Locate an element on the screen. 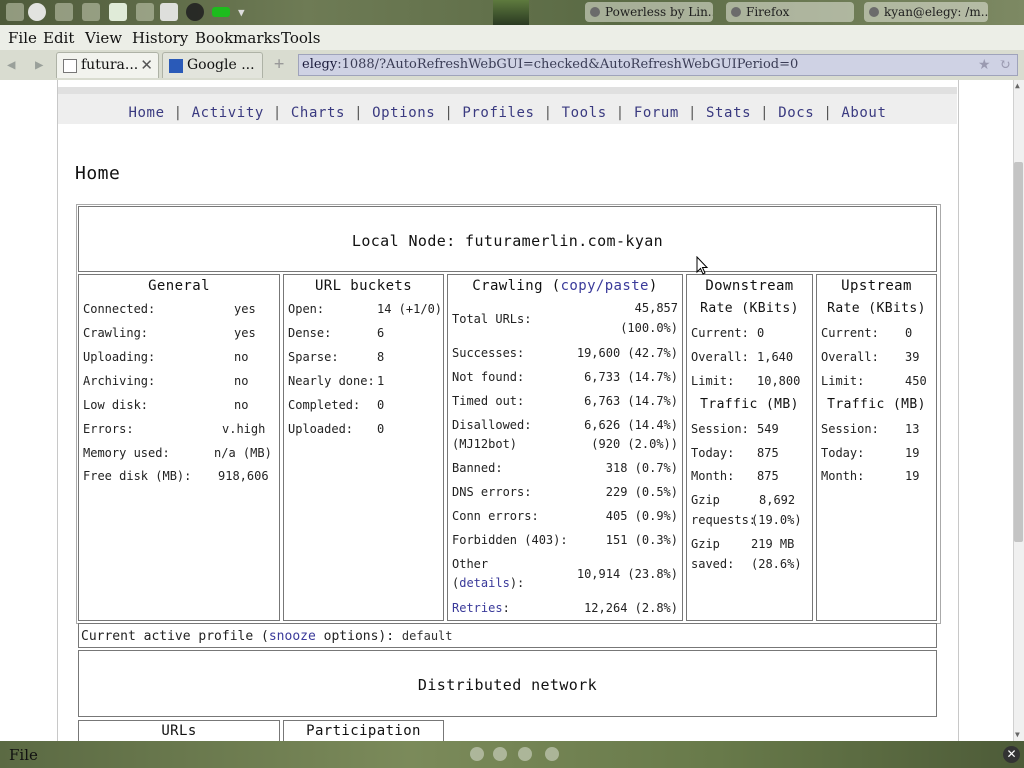  taskbar-window-firefox: Firefox is located at coordinates (790, 12).